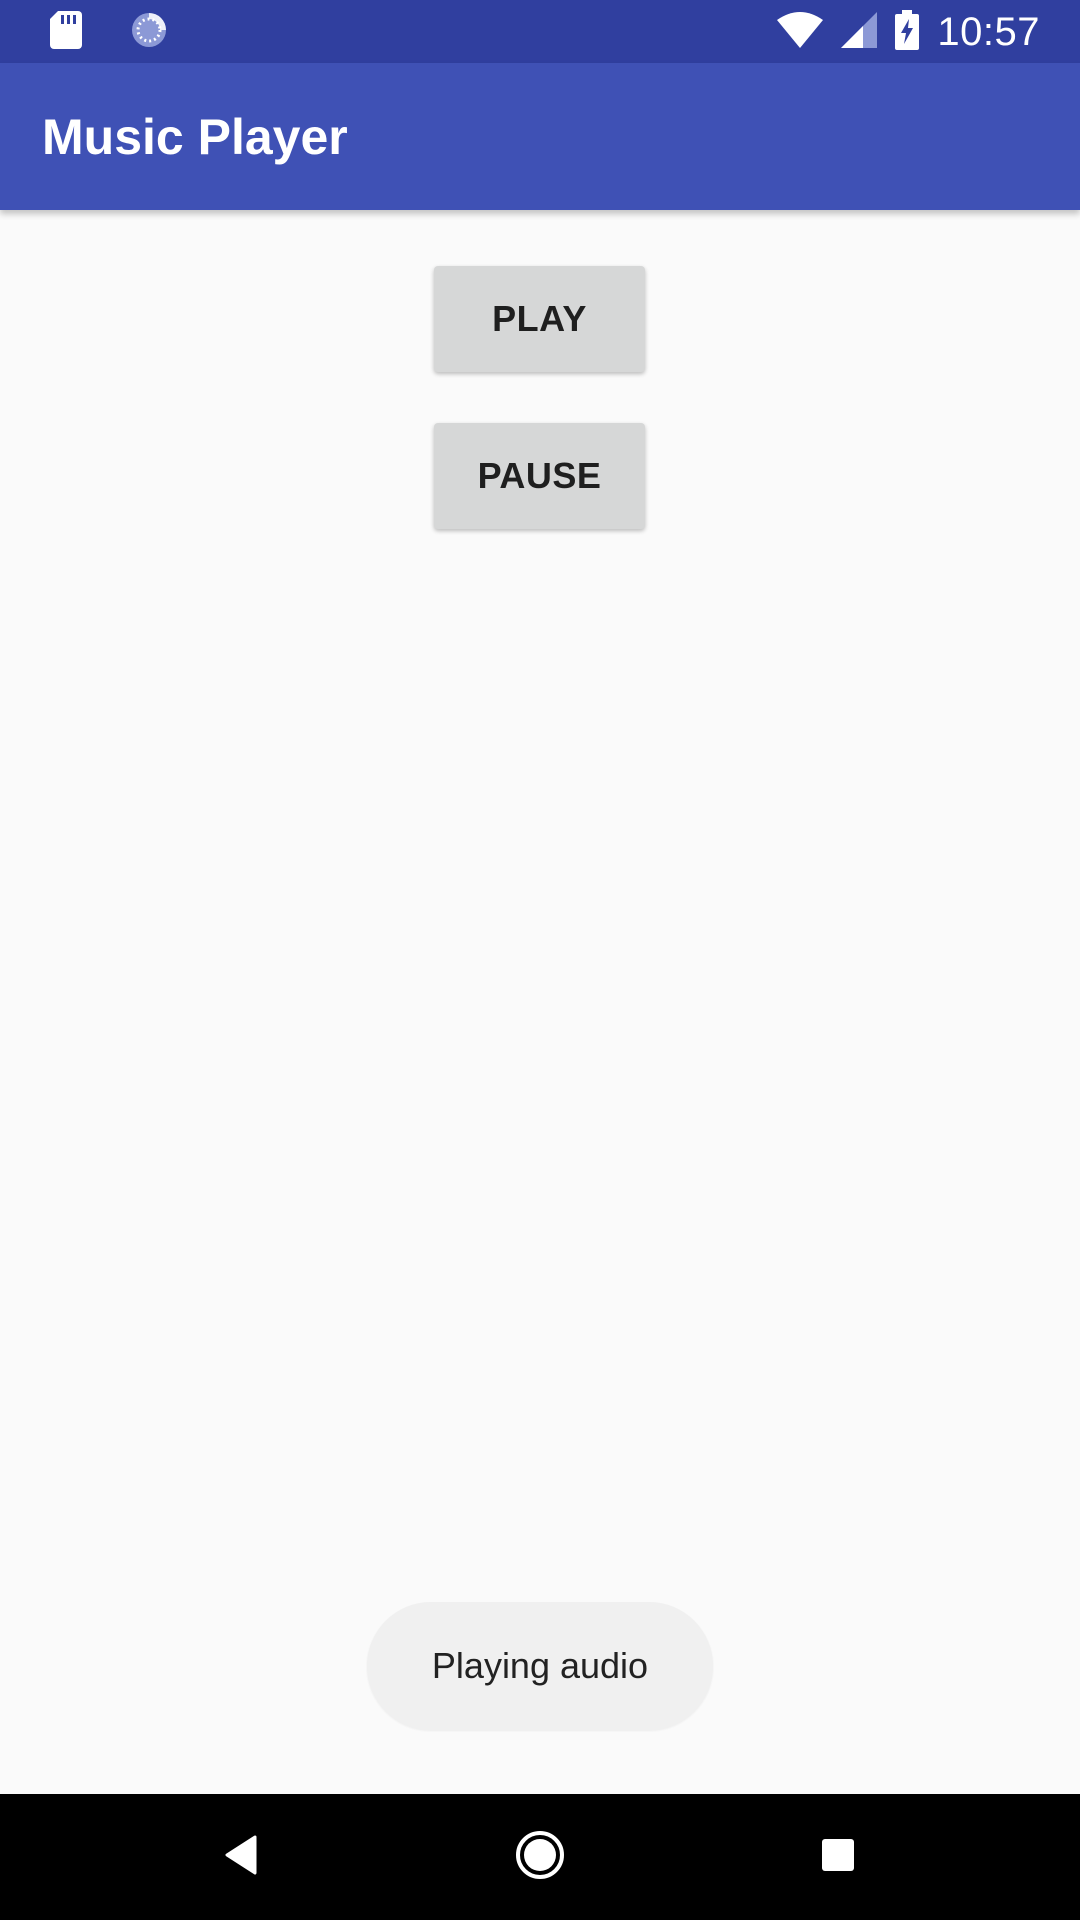 Image resolution: width=1080 pixels, height=1920 pixels. Describe the element at coordinates (539, 319) in the screenshot. I see `play-button: PLAY` at that location.